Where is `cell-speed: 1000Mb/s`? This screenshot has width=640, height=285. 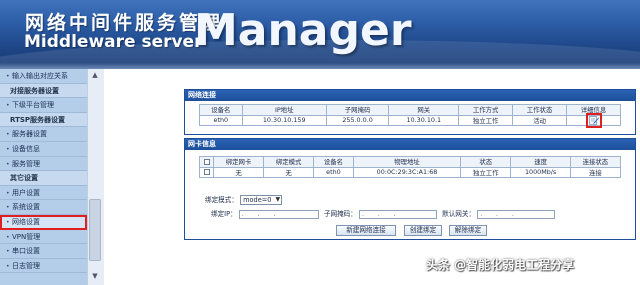
cell-speed: 1000Mb/s is located at coordinates (540, 172).